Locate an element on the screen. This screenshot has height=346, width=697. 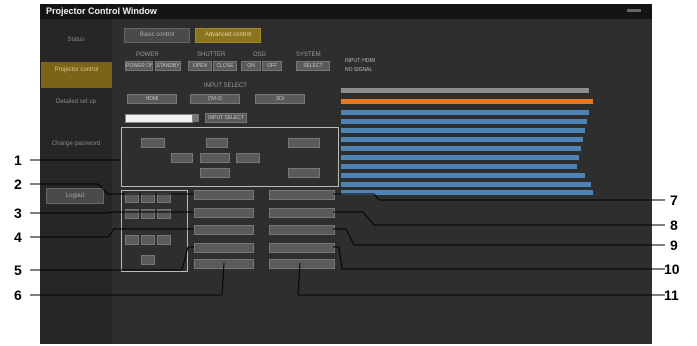
callout-7: 7 is located at coordinates (674, 200).